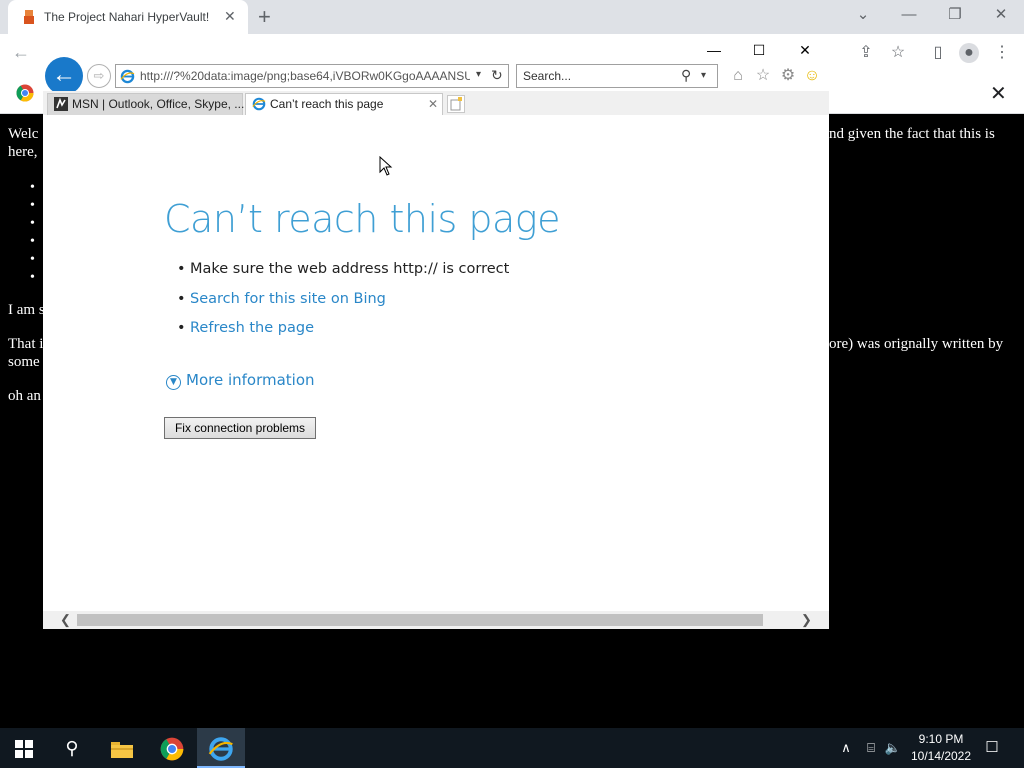 The height and width of the screenshot is (768, 1024). What do you see at coordinates (1001, 15) in the screenshot?
I see `chrome-close-button: ✕` at bounding box center [1001, 15].